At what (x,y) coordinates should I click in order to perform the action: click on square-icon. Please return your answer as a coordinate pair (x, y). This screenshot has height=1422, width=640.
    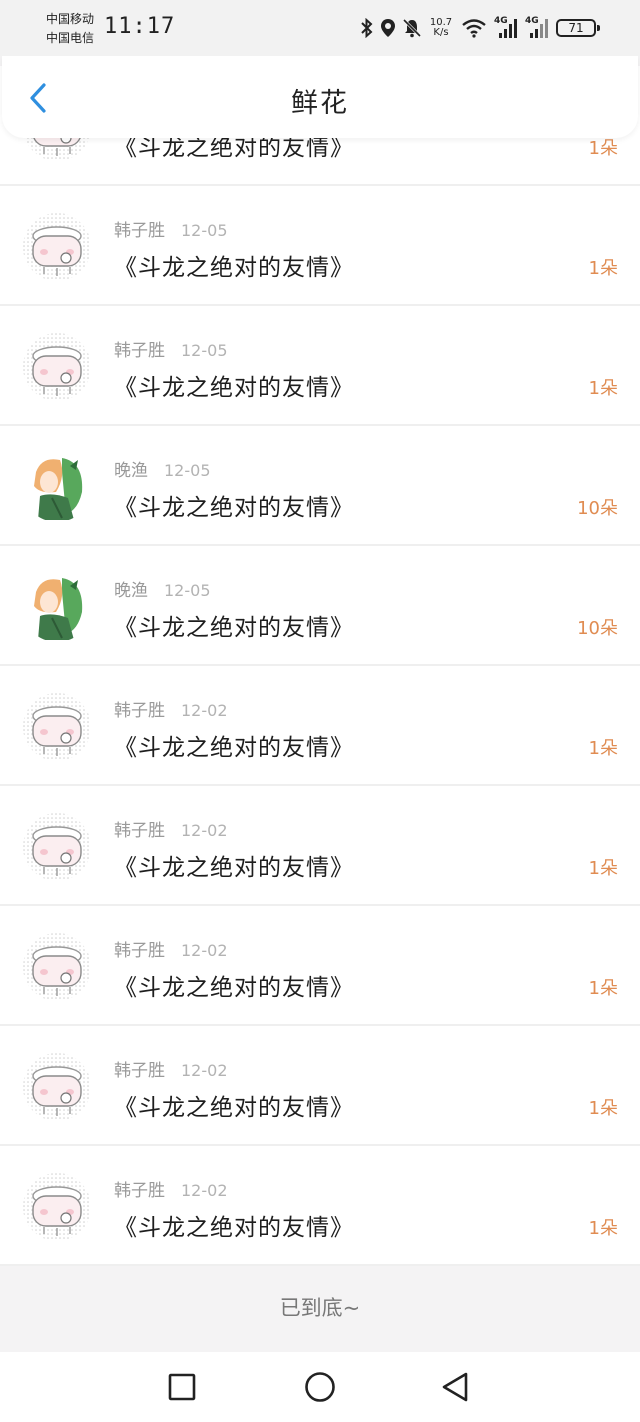
    Looking at the image, I should click on (182, 1387).